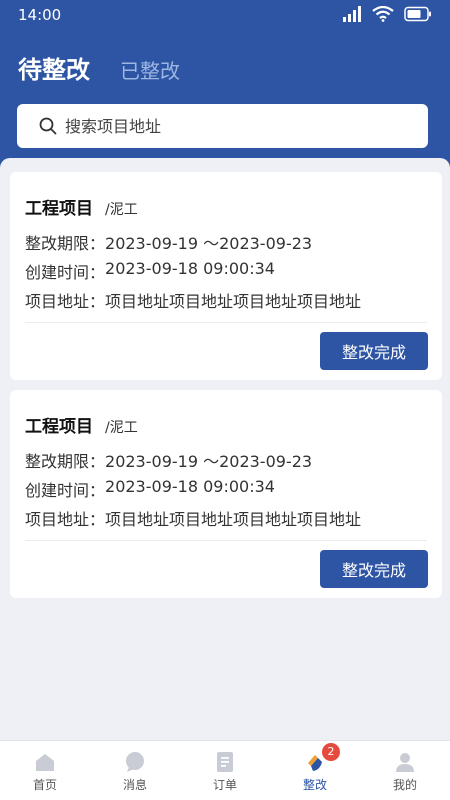 This screenshot has width=450, height=800. I want to click on status-bar: 14:00, so click(225, 16).